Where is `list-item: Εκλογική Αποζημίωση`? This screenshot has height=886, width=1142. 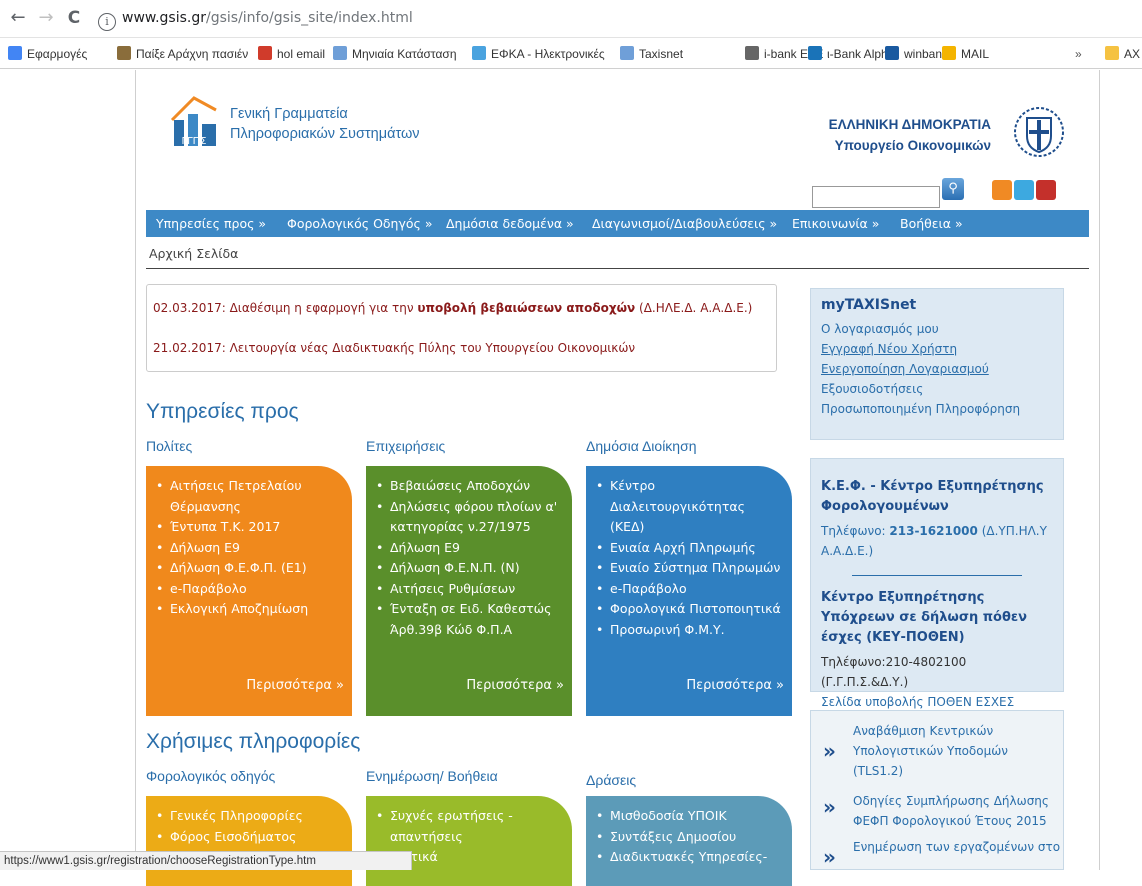 list-item: Εκλογική Αποζημίωση is located at coordinates (249, 609).